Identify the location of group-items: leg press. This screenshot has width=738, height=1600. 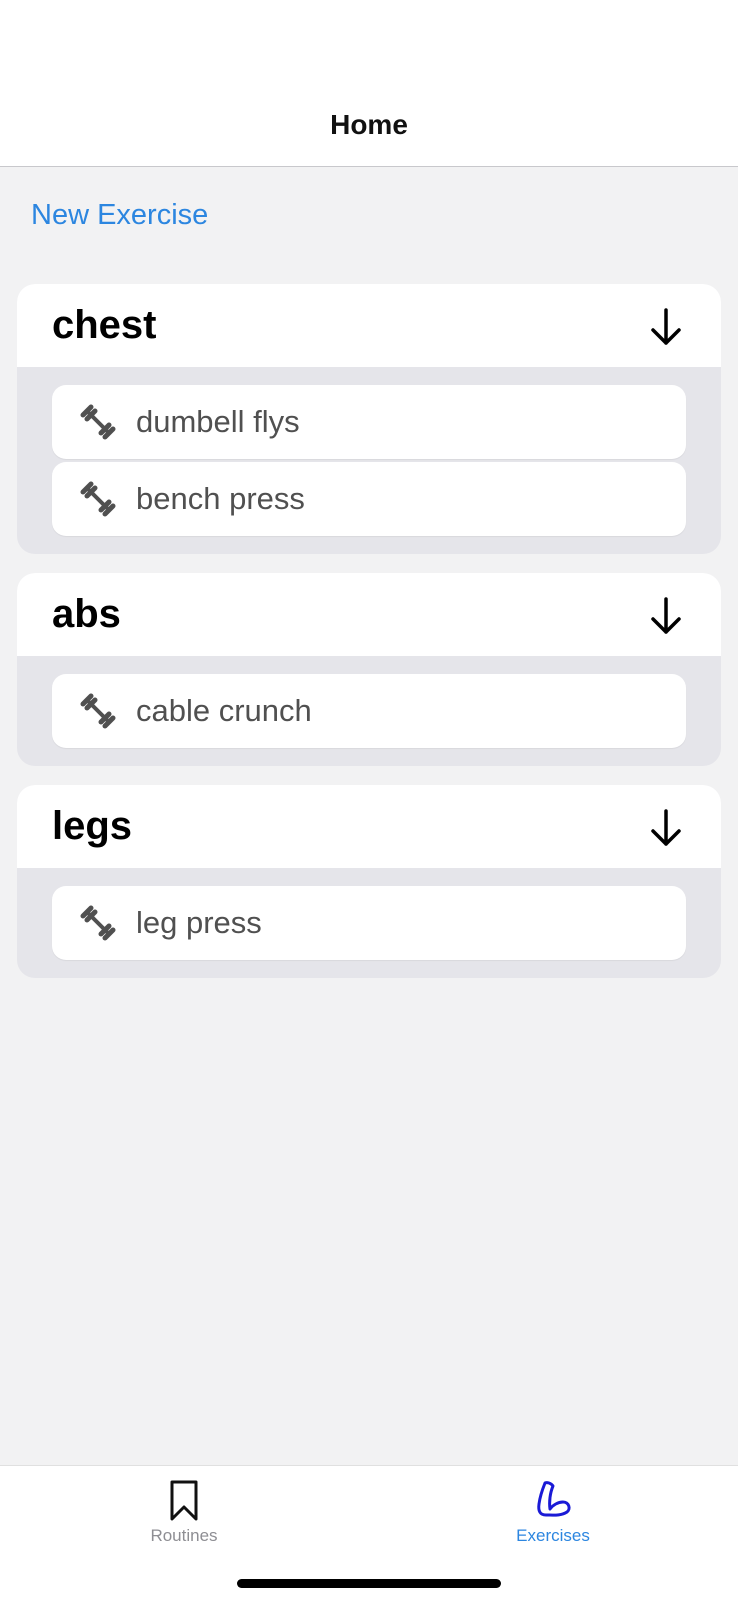
(369, 923).